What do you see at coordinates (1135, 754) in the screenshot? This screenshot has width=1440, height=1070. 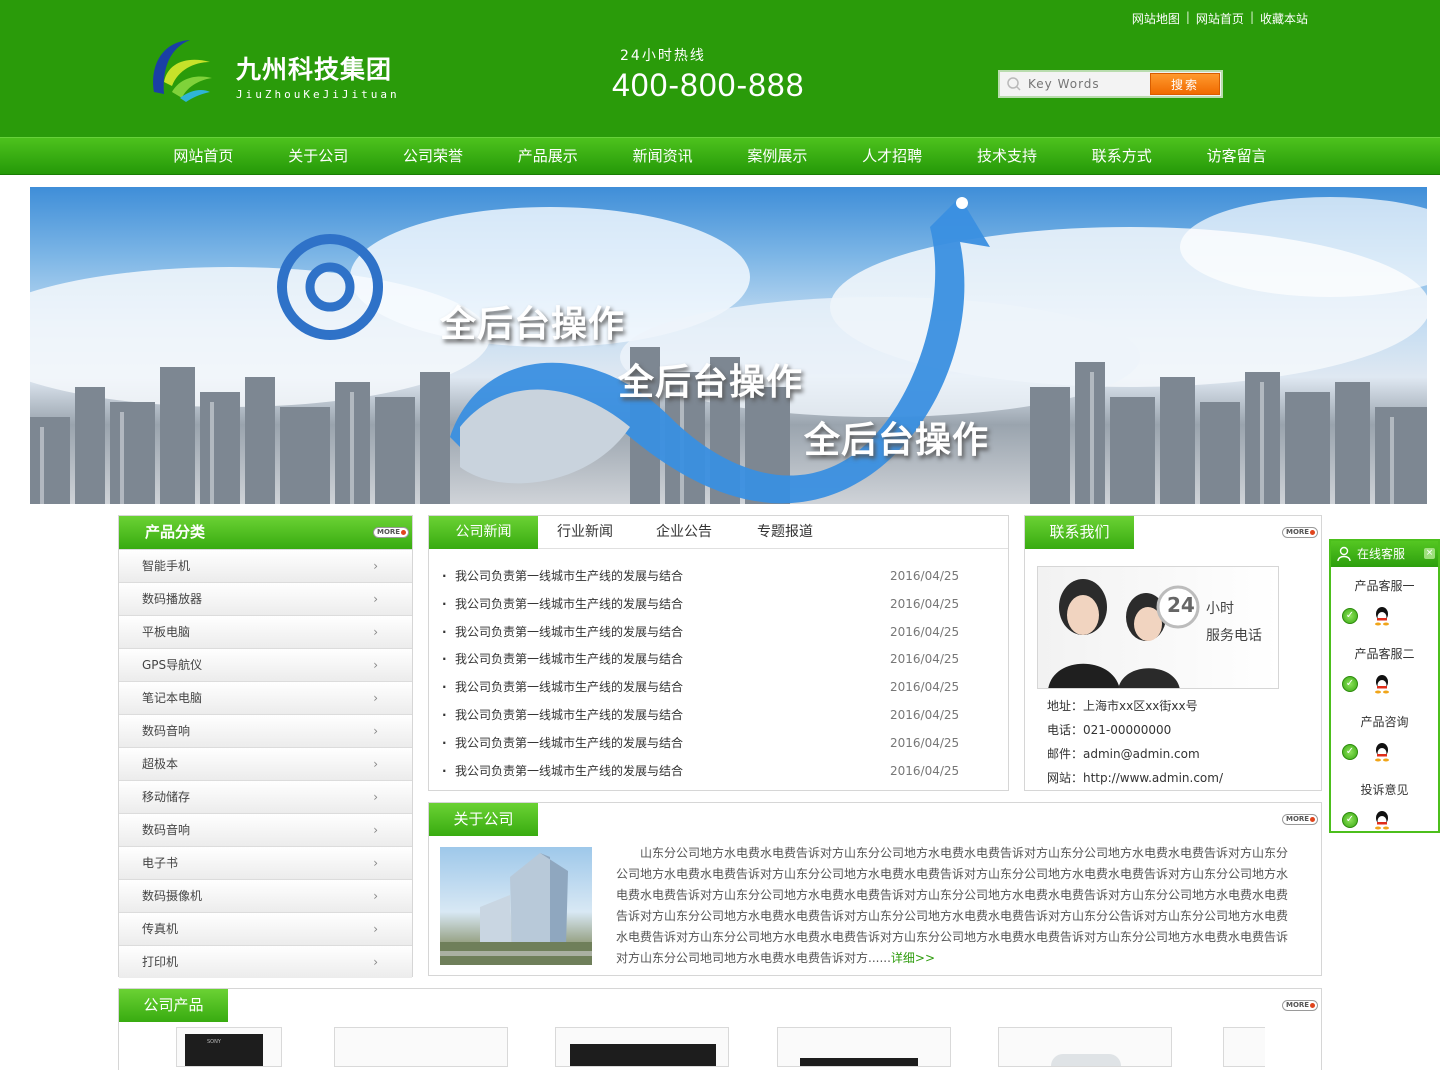 I see `contact-email: 邮件：admin@admin.com` at bounding box center [1135, 754].